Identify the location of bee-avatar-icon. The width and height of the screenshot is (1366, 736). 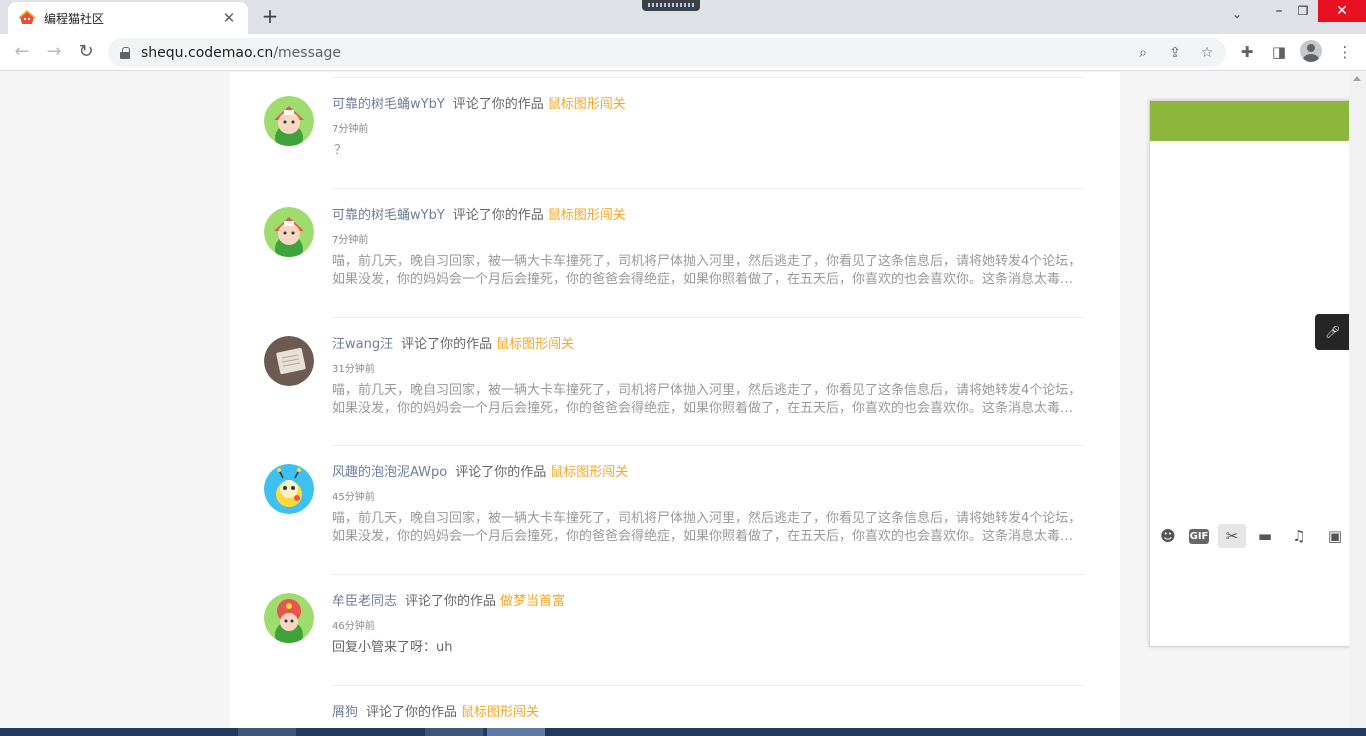
(289, 489).